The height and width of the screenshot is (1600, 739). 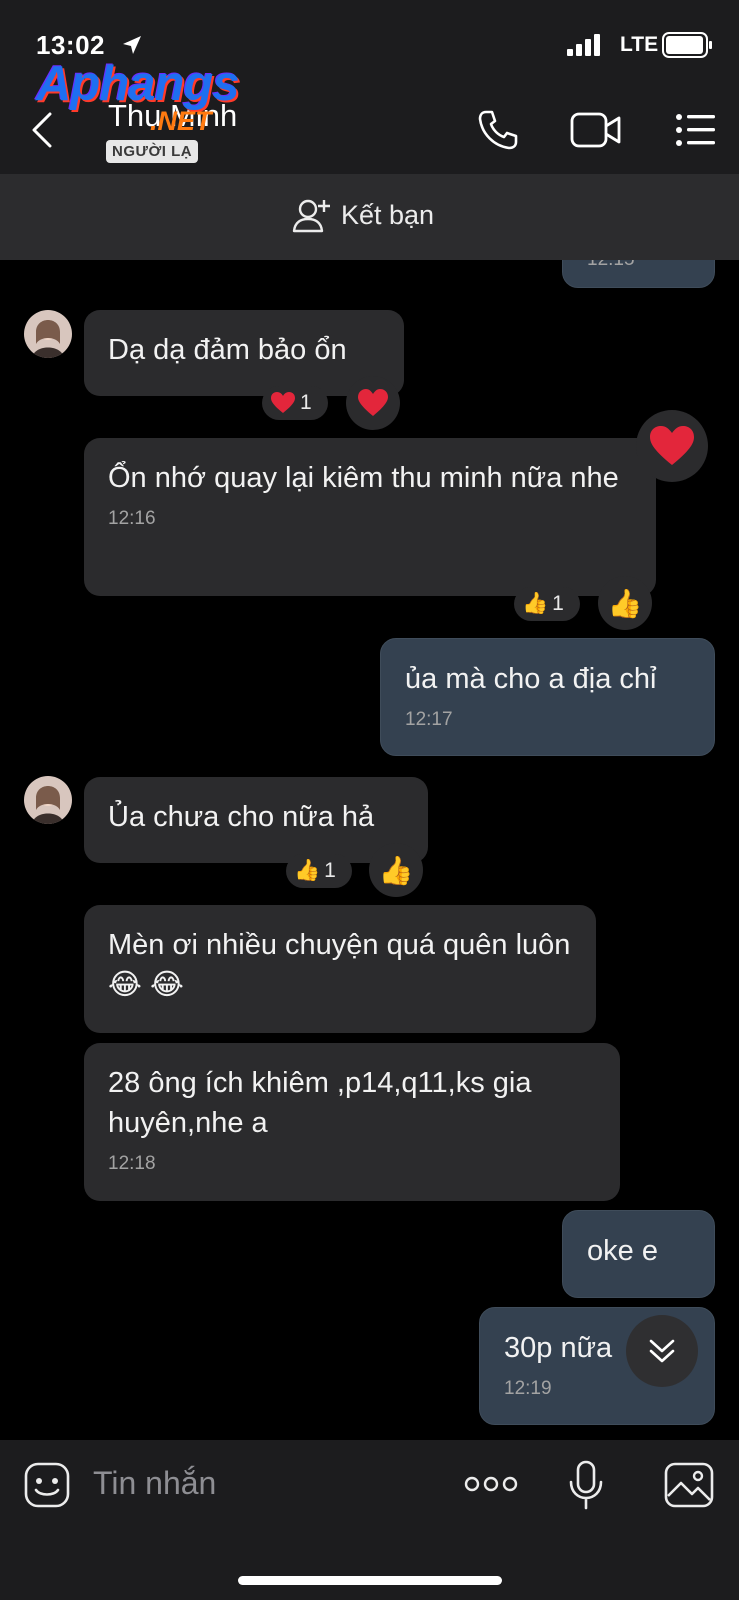 What do you see at coordinates (387, 215) in the screenshot?
I see `add-friend-label: Kết bạn` at bounding box center [387, 215].